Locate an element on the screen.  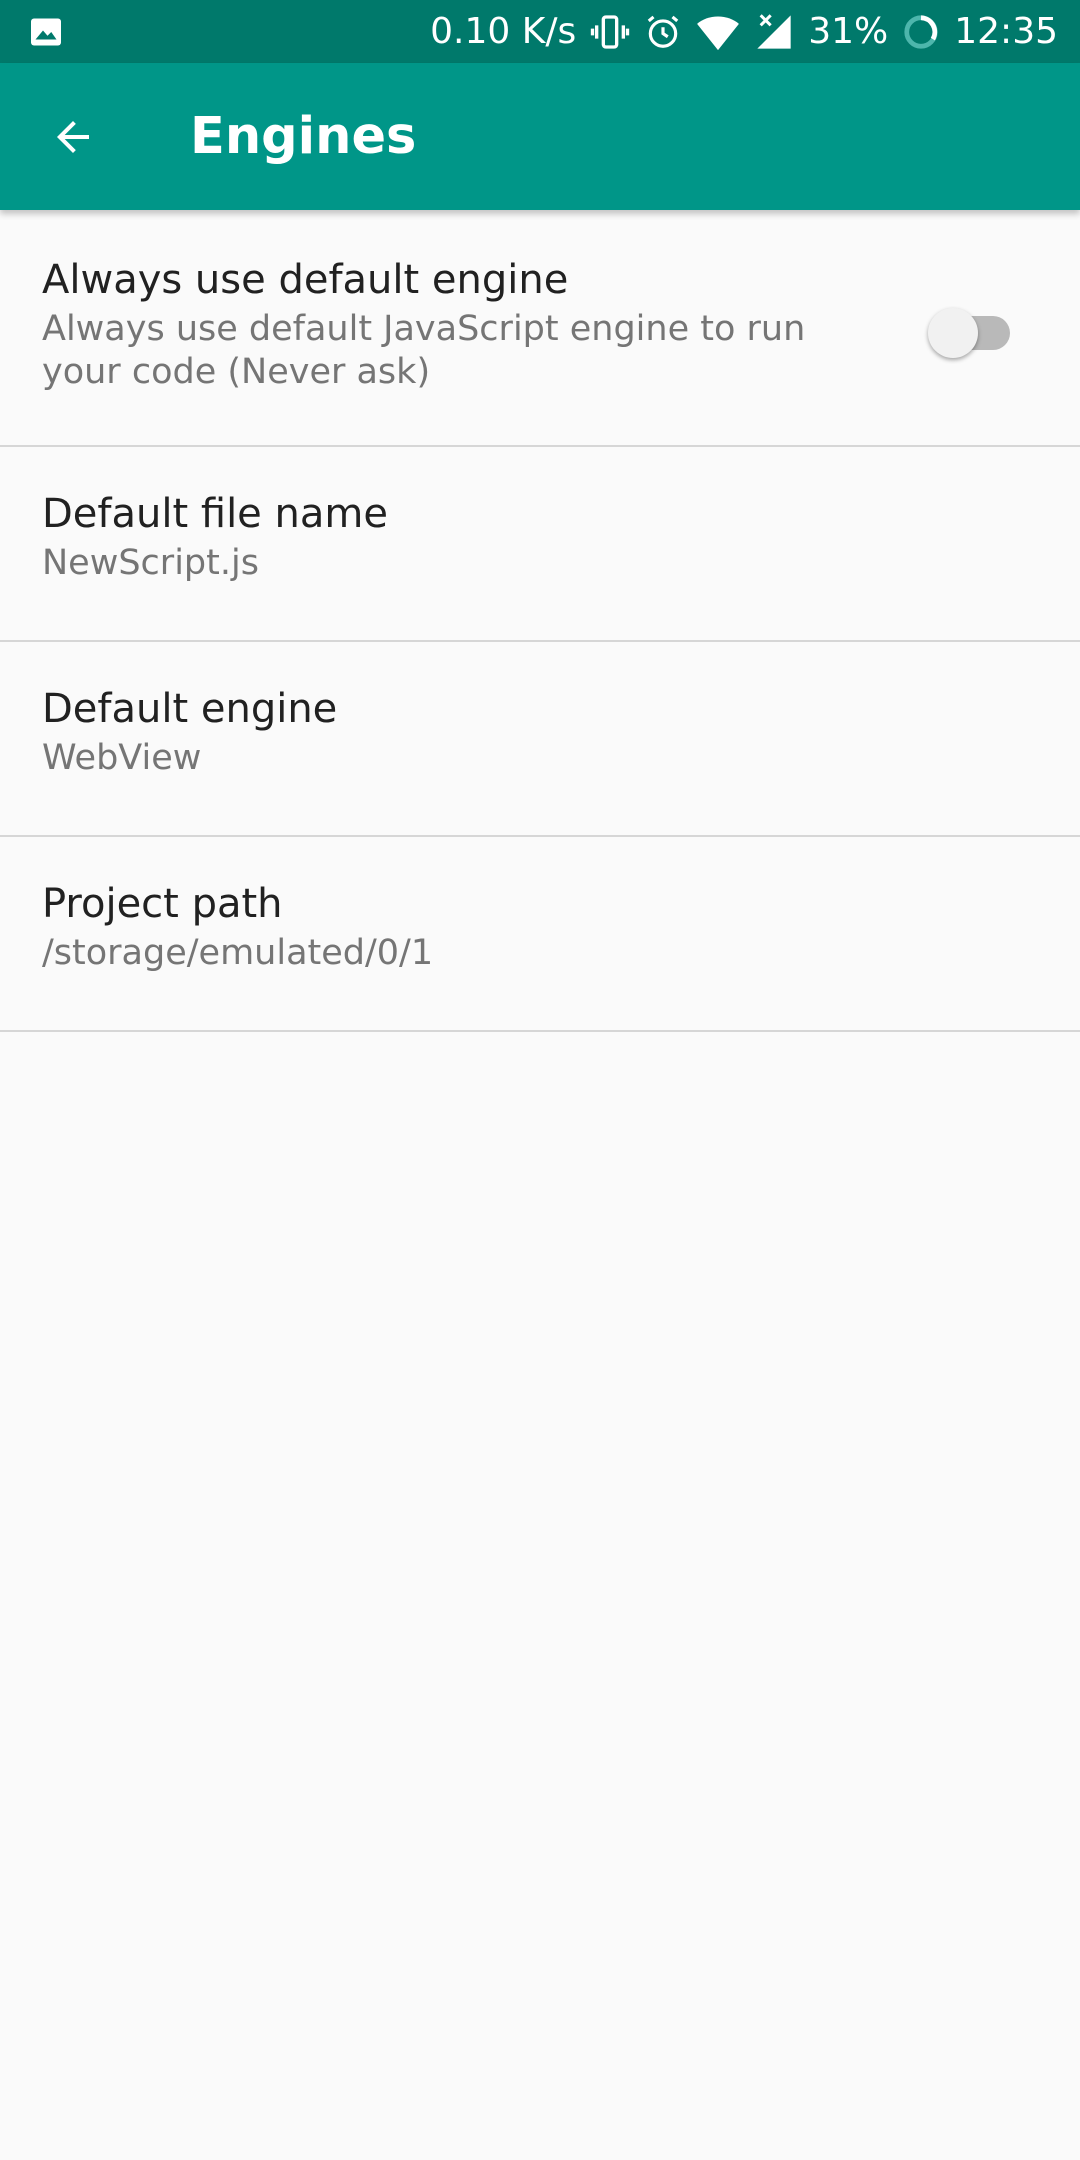
pref-summary: /storage/emulated/0/1 is located at coordinates (238, 953).